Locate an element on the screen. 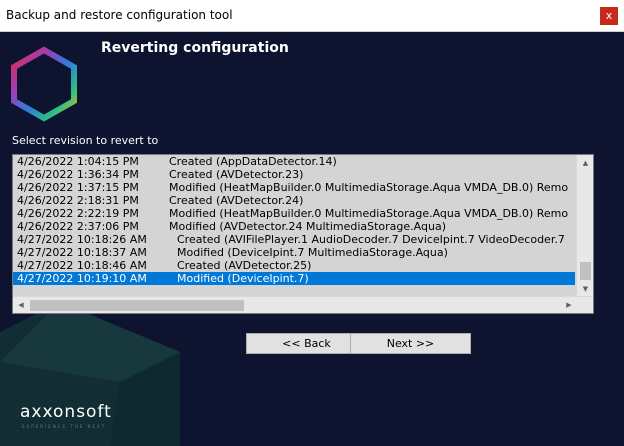 The width and height of the screenshot is (624, 446). hexagon-logo-icon is located at coordinates (44, 84).